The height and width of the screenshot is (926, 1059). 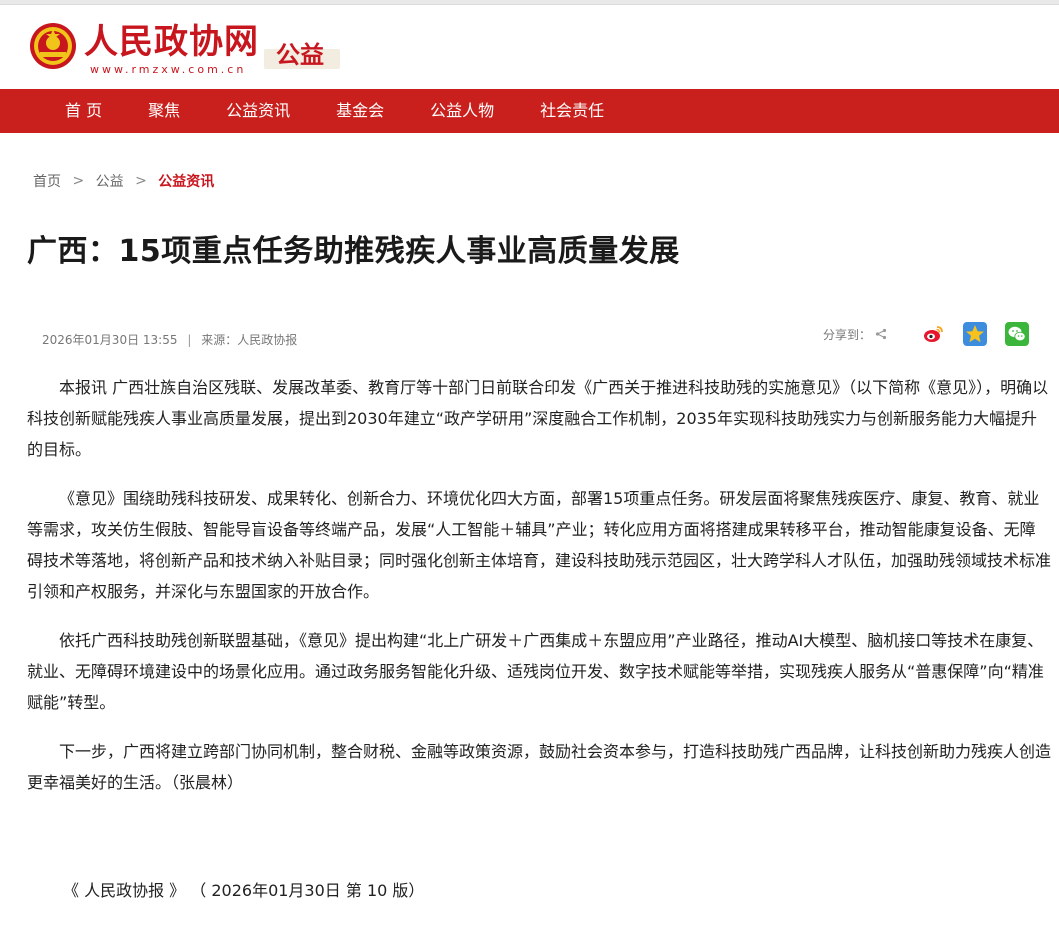 I want to click on channel-badge: 公益, so click(x=302, y=52).